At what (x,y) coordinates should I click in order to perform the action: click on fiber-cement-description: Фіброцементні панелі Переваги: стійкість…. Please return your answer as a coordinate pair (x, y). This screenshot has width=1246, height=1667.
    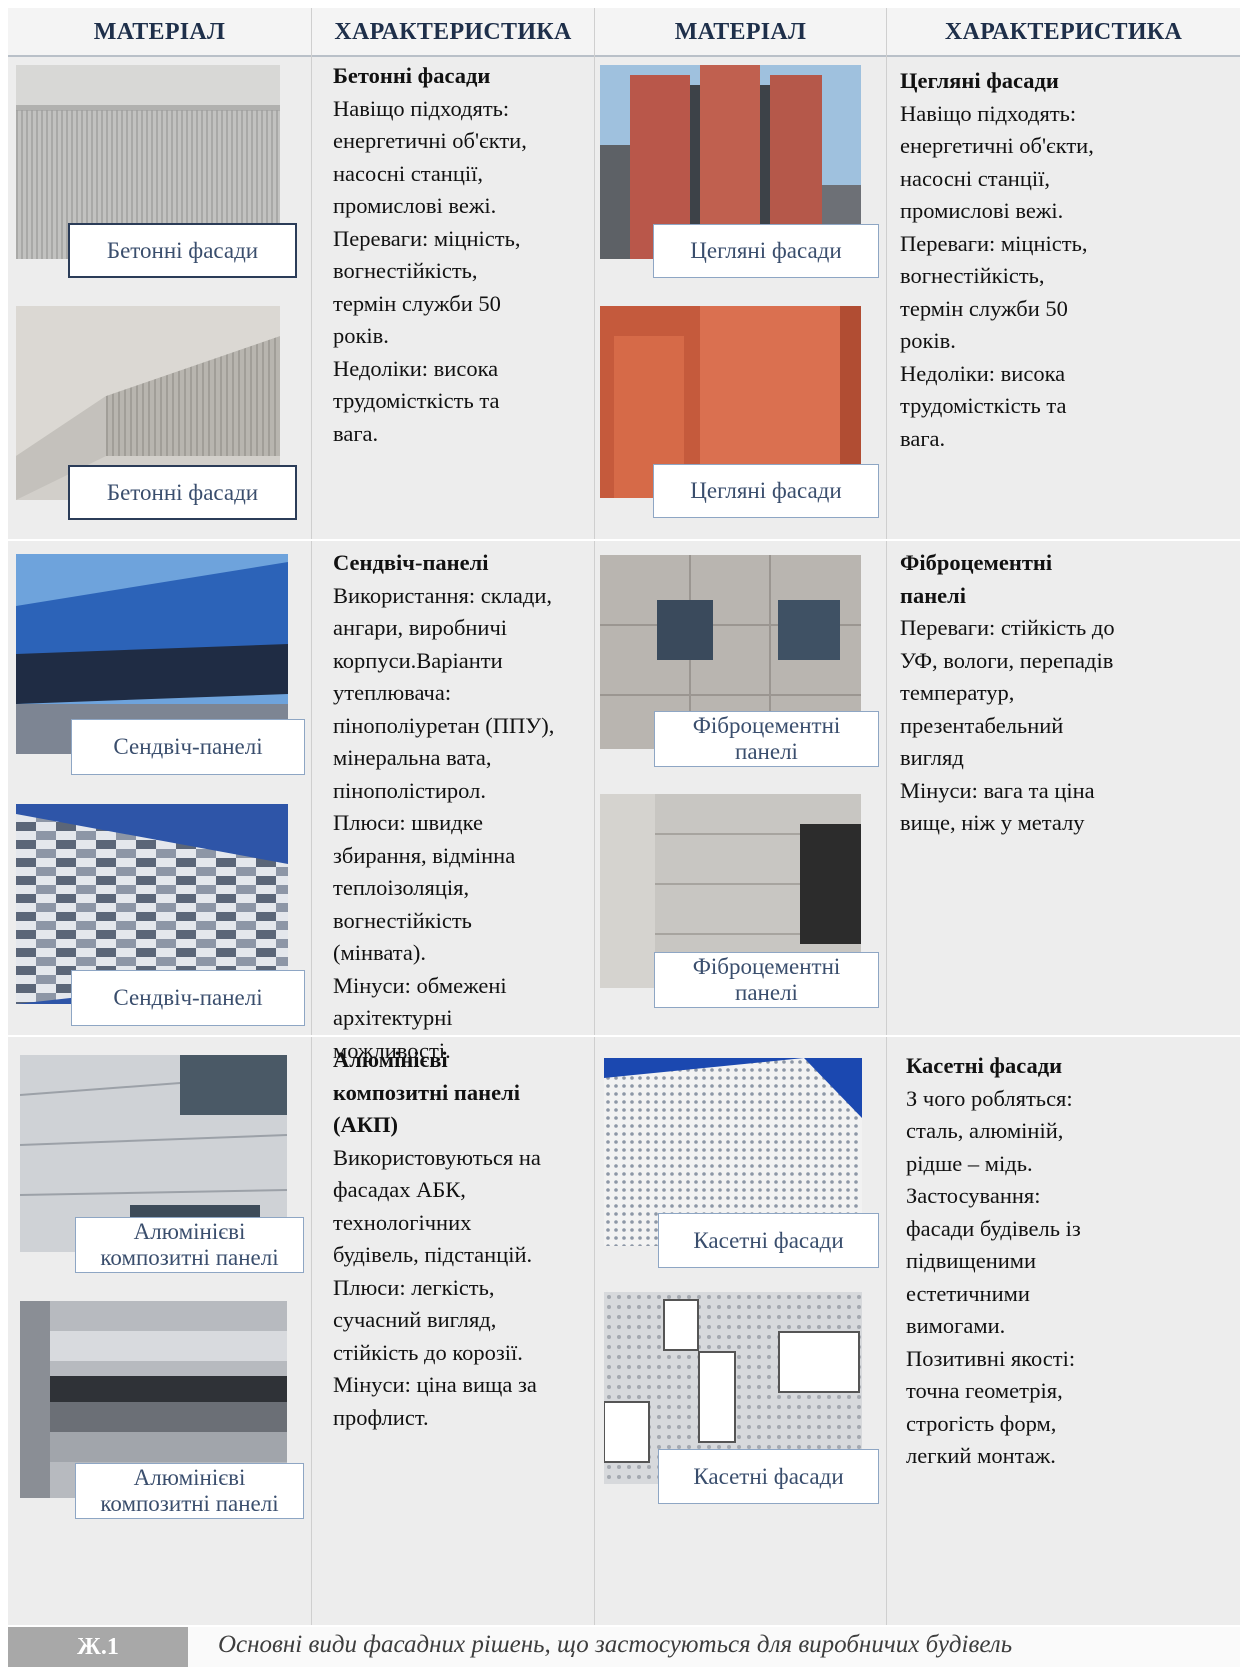
    Looking at the image, I should click on (1067, 693).